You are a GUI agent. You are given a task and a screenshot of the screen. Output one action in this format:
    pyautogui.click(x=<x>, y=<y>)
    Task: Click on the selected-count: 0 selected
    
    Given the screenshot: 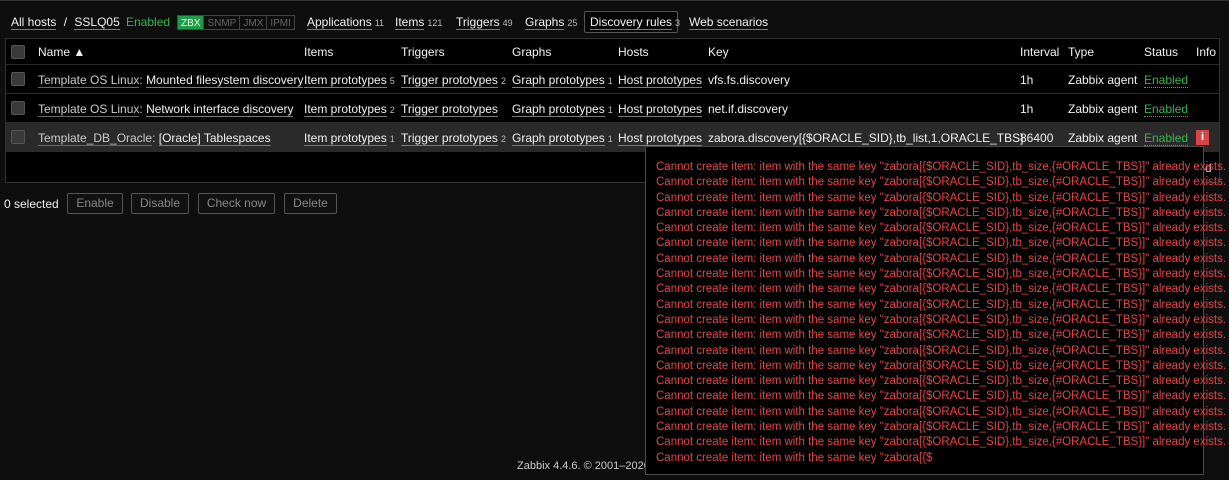 What is the action you would take?
    pyautogui.click(x=31, y=204)
    